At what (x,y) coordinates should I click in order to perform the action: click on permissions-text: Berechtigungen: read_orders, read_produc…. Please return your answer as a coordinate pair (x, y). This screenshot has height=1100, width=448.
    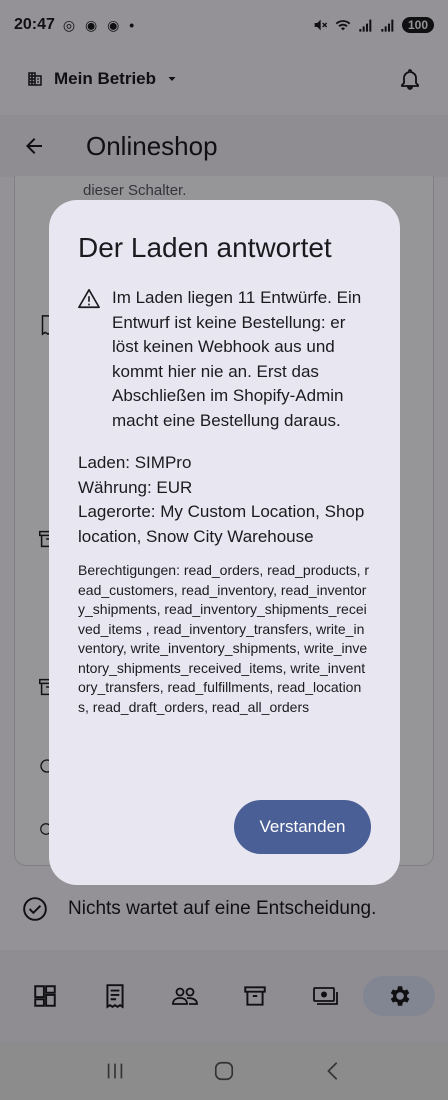
    Looking at the image, I should click on (224, 638).